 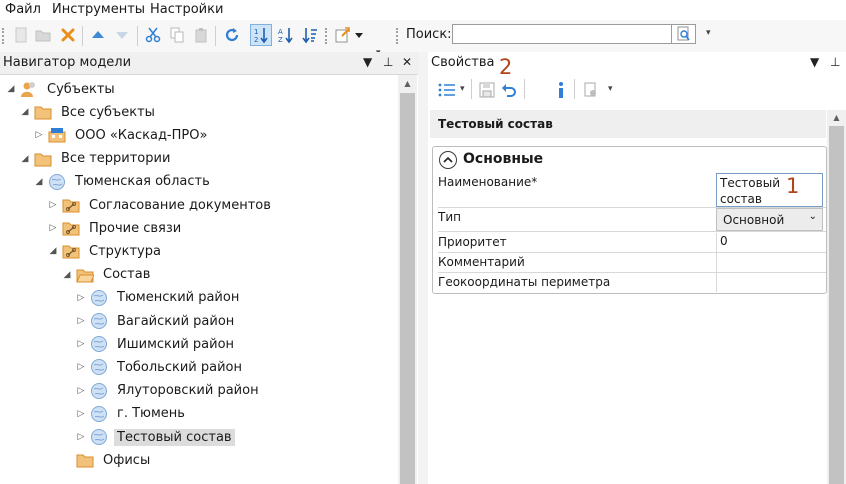 I want to click on sort-alpha-icon: AZ, so click(x=286, y=35).